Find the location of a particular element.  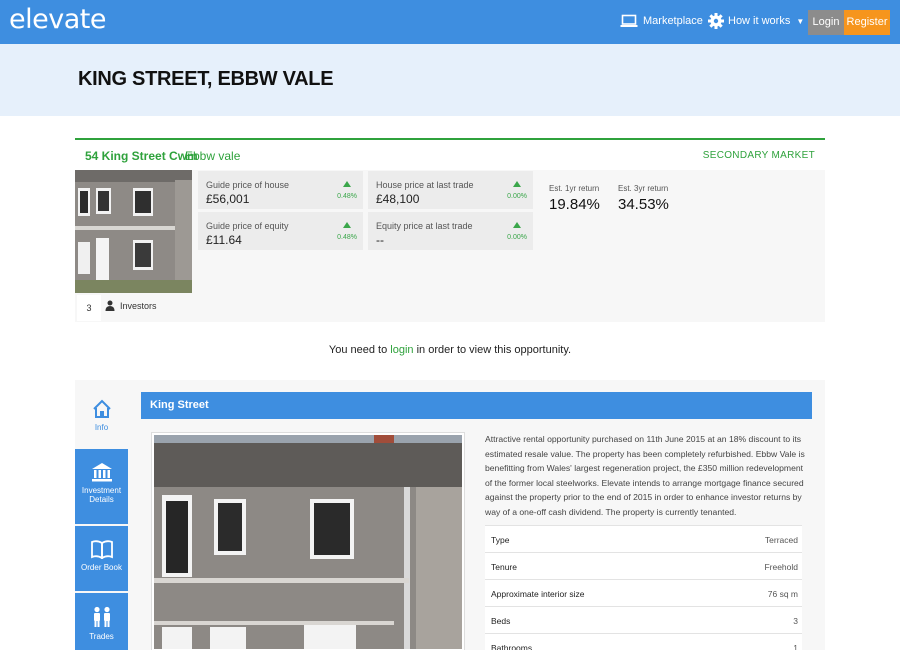

caret-down-icon: ▼ is located at coordinates (800, 21).